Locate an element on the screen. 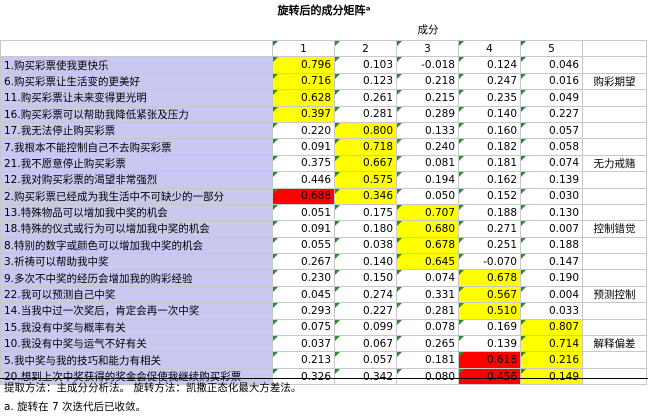 The image size is (648, 416). loading-cell-component-2: 0.123 is located at coordinates (365, 81).